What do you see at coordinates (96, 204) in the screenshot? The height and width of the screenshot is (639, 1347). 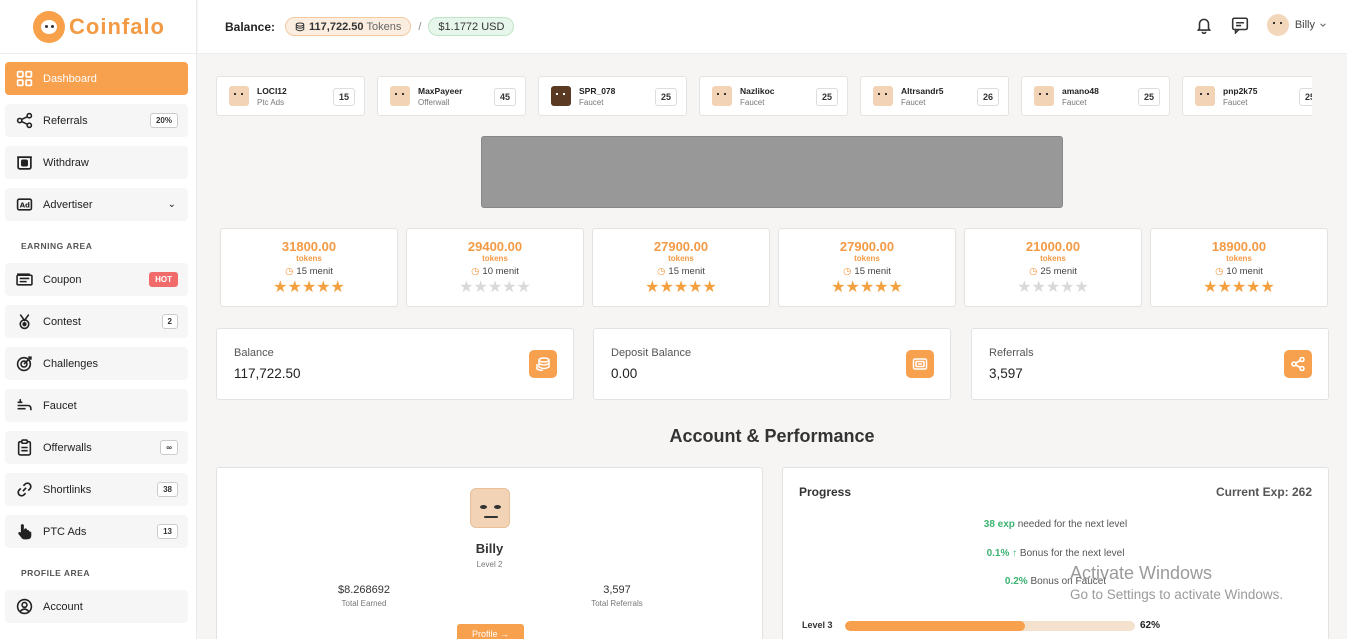 I see `sidebar-item-advertiser: Ad Advertiser ⌄` at bounding box center [96, 204].